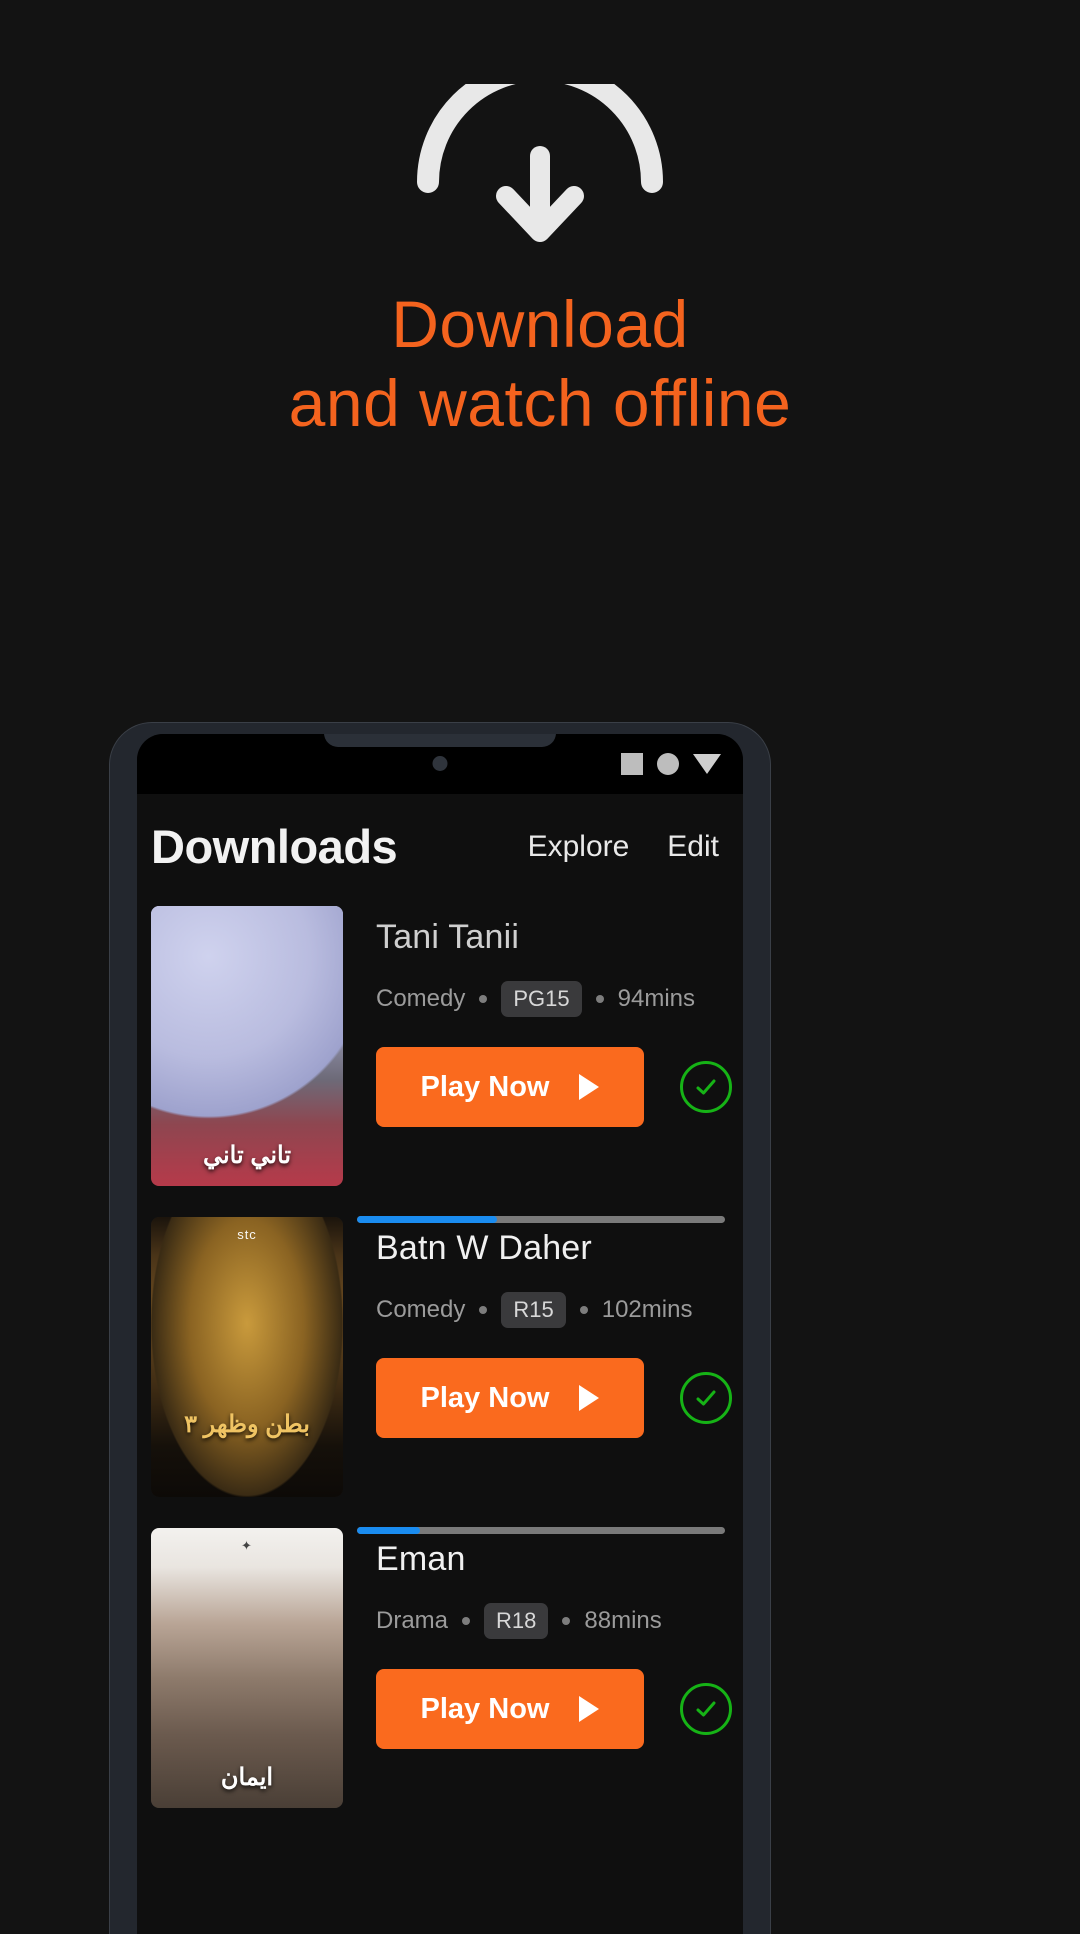 Image resolution: width=1080 pixels, height=1934 pixels. I want to click on poster-title-overlay: تاني تاني, so click(247, 1155).